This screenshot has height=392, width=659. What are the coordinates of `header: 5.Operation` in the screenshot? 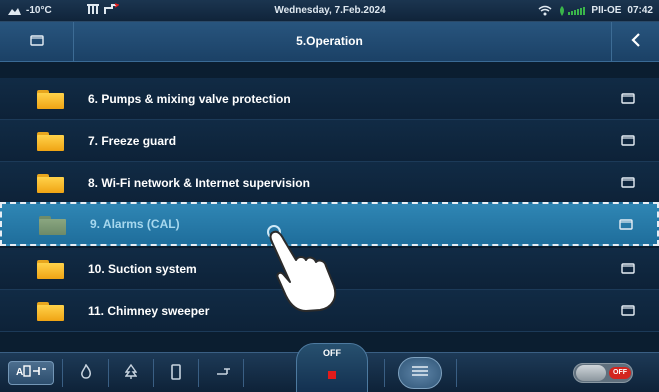 It's located at (329, 42).